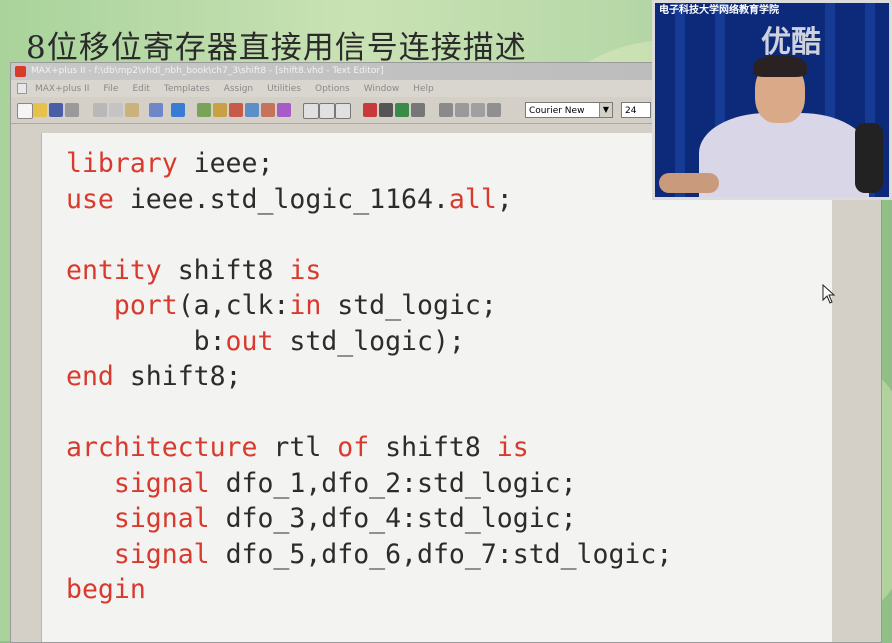  Describe the element at coordinates (40, 110) in the screenshot. I see `open-folder-icon` at that location.